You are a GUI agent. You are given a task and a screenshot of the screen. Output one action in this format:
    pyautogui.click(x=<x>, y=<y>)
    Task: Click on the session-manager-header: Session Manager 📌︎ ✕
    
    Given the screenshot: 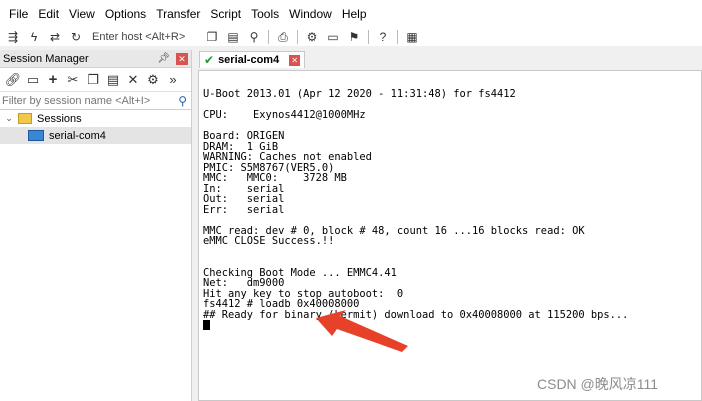 What is the action you would take?
    pyautogui.click(x=95, y=59)
    